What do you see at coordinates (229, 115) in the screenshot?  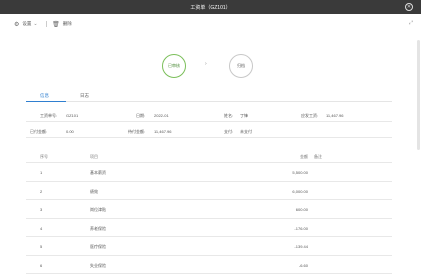 I see `info-label: 姓名:` at bounding box center [229, 115].